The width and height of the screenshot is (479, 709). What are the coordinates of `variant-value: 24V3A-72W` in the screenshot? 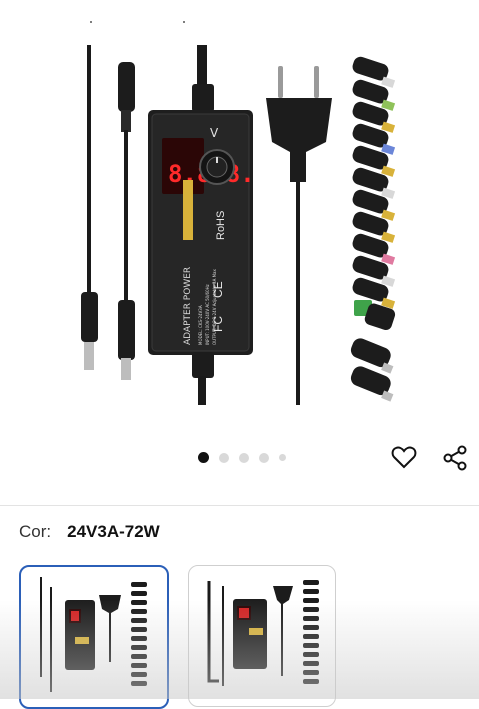 It's located at (113, 531).